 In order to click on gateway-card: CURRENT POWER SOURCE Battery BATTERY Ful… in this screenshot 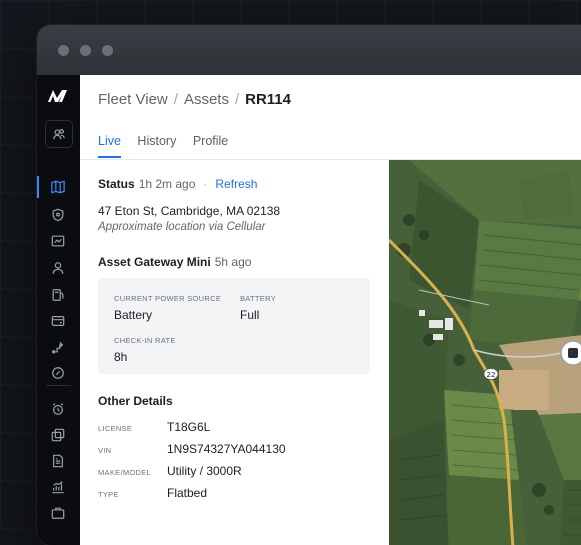, I will do `click(234, 326)`.